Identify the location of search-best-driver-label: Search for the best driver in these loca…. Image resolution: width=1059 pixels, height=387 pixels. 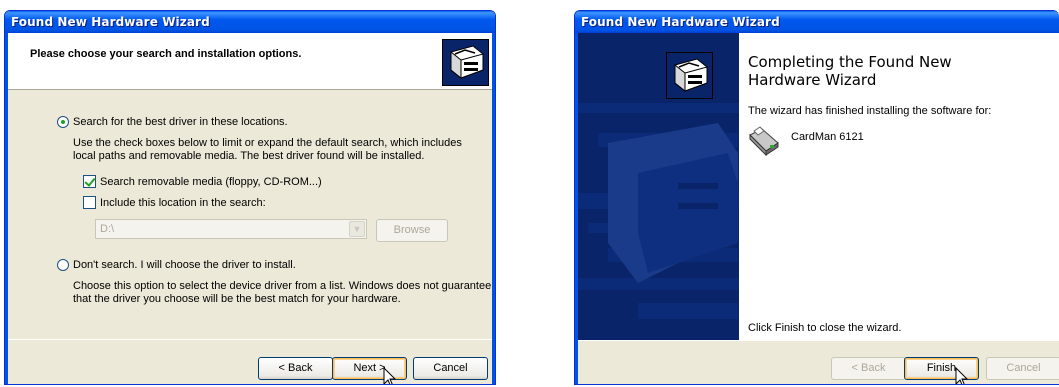
(180, 122).